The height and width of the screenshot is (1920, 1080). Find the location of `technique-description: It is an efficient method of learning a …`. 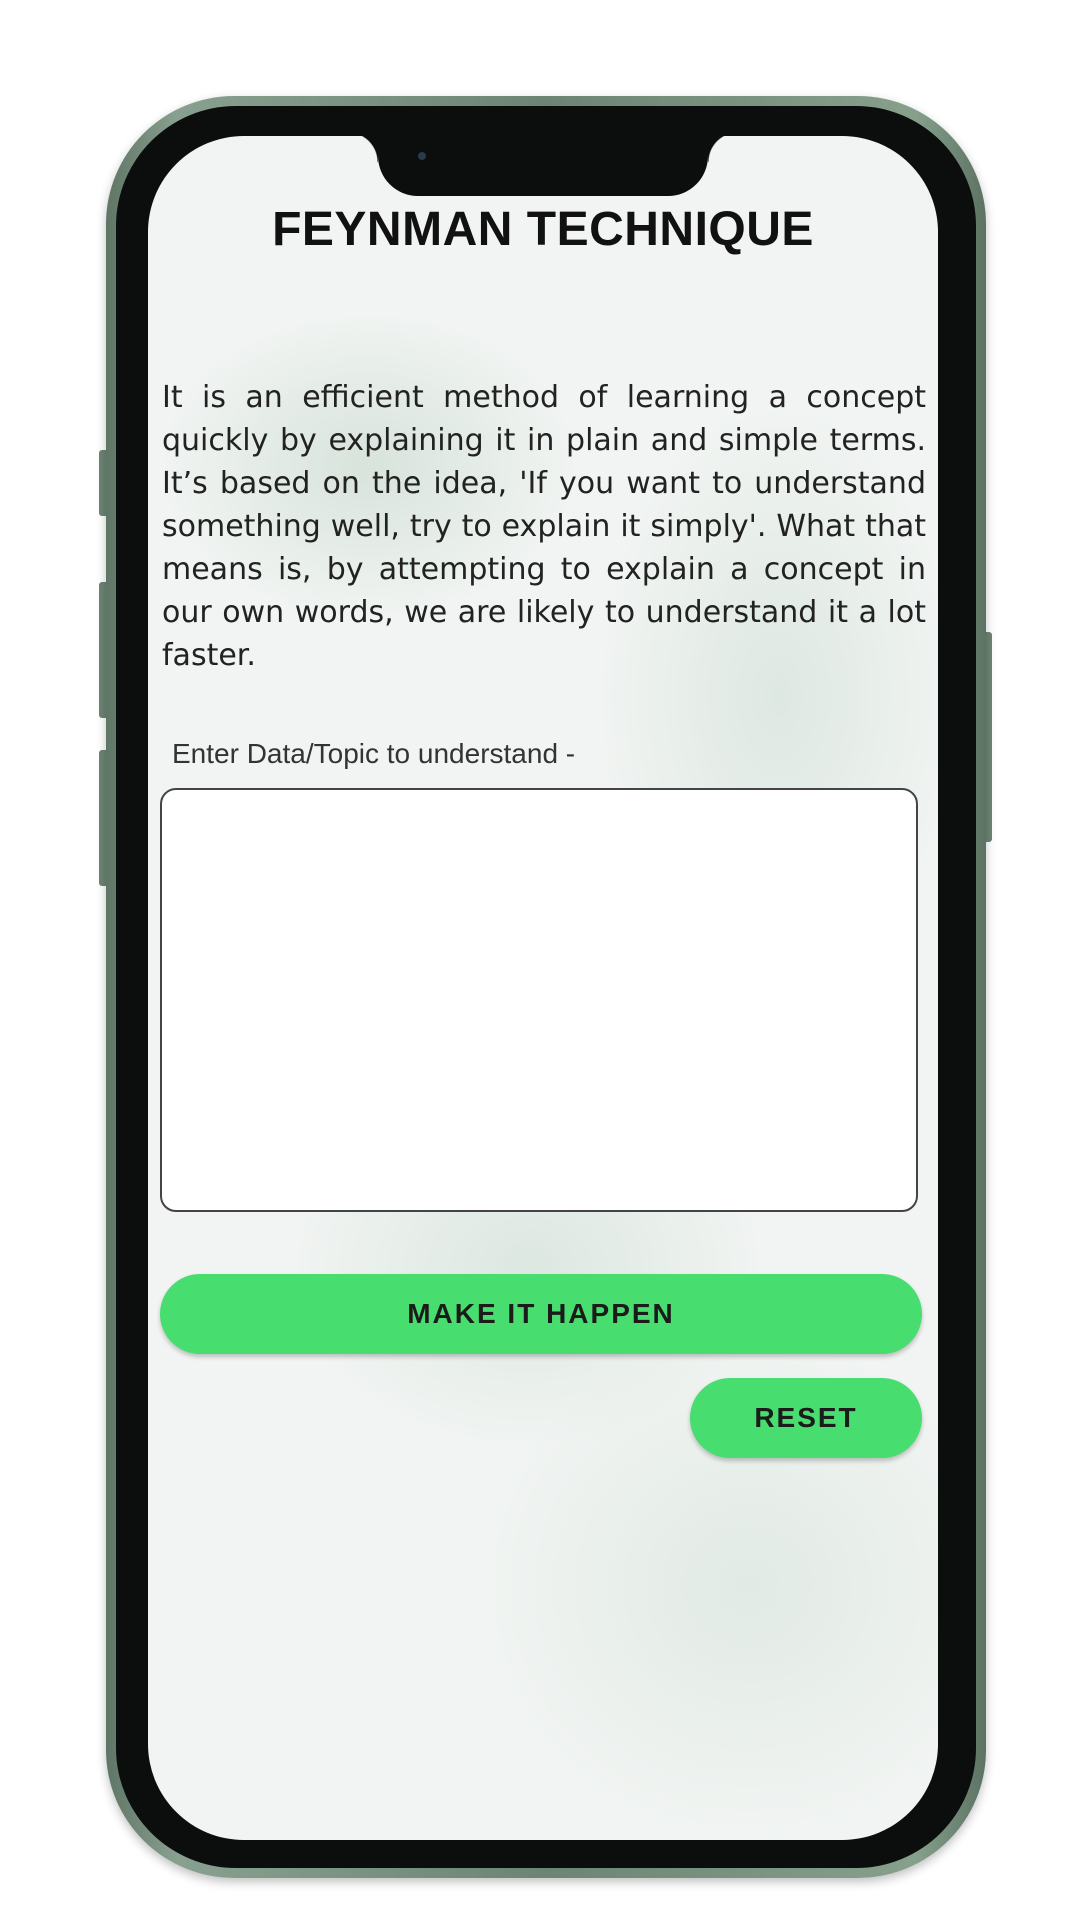

technique-description: It is an efficient method of learning a … is located at coordinates (544, 526).